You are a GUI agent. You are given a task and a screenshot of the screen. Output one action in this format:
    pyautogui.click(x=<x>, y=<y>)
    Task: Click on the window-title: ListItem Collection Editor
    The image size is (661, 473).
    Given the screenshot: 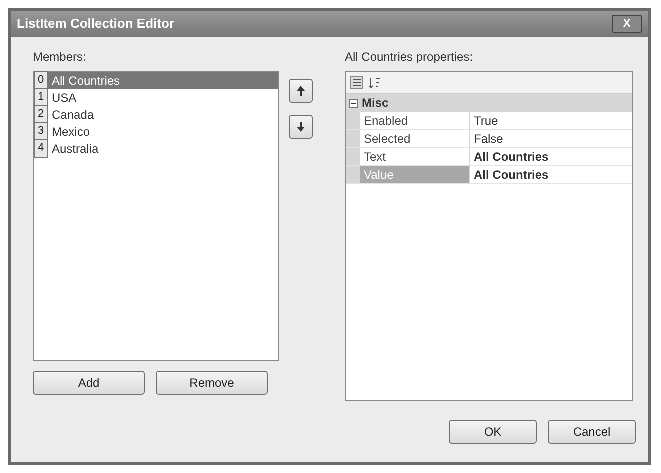 What is the action you would take?
    pyautogui.click(x=95, y=24)
    